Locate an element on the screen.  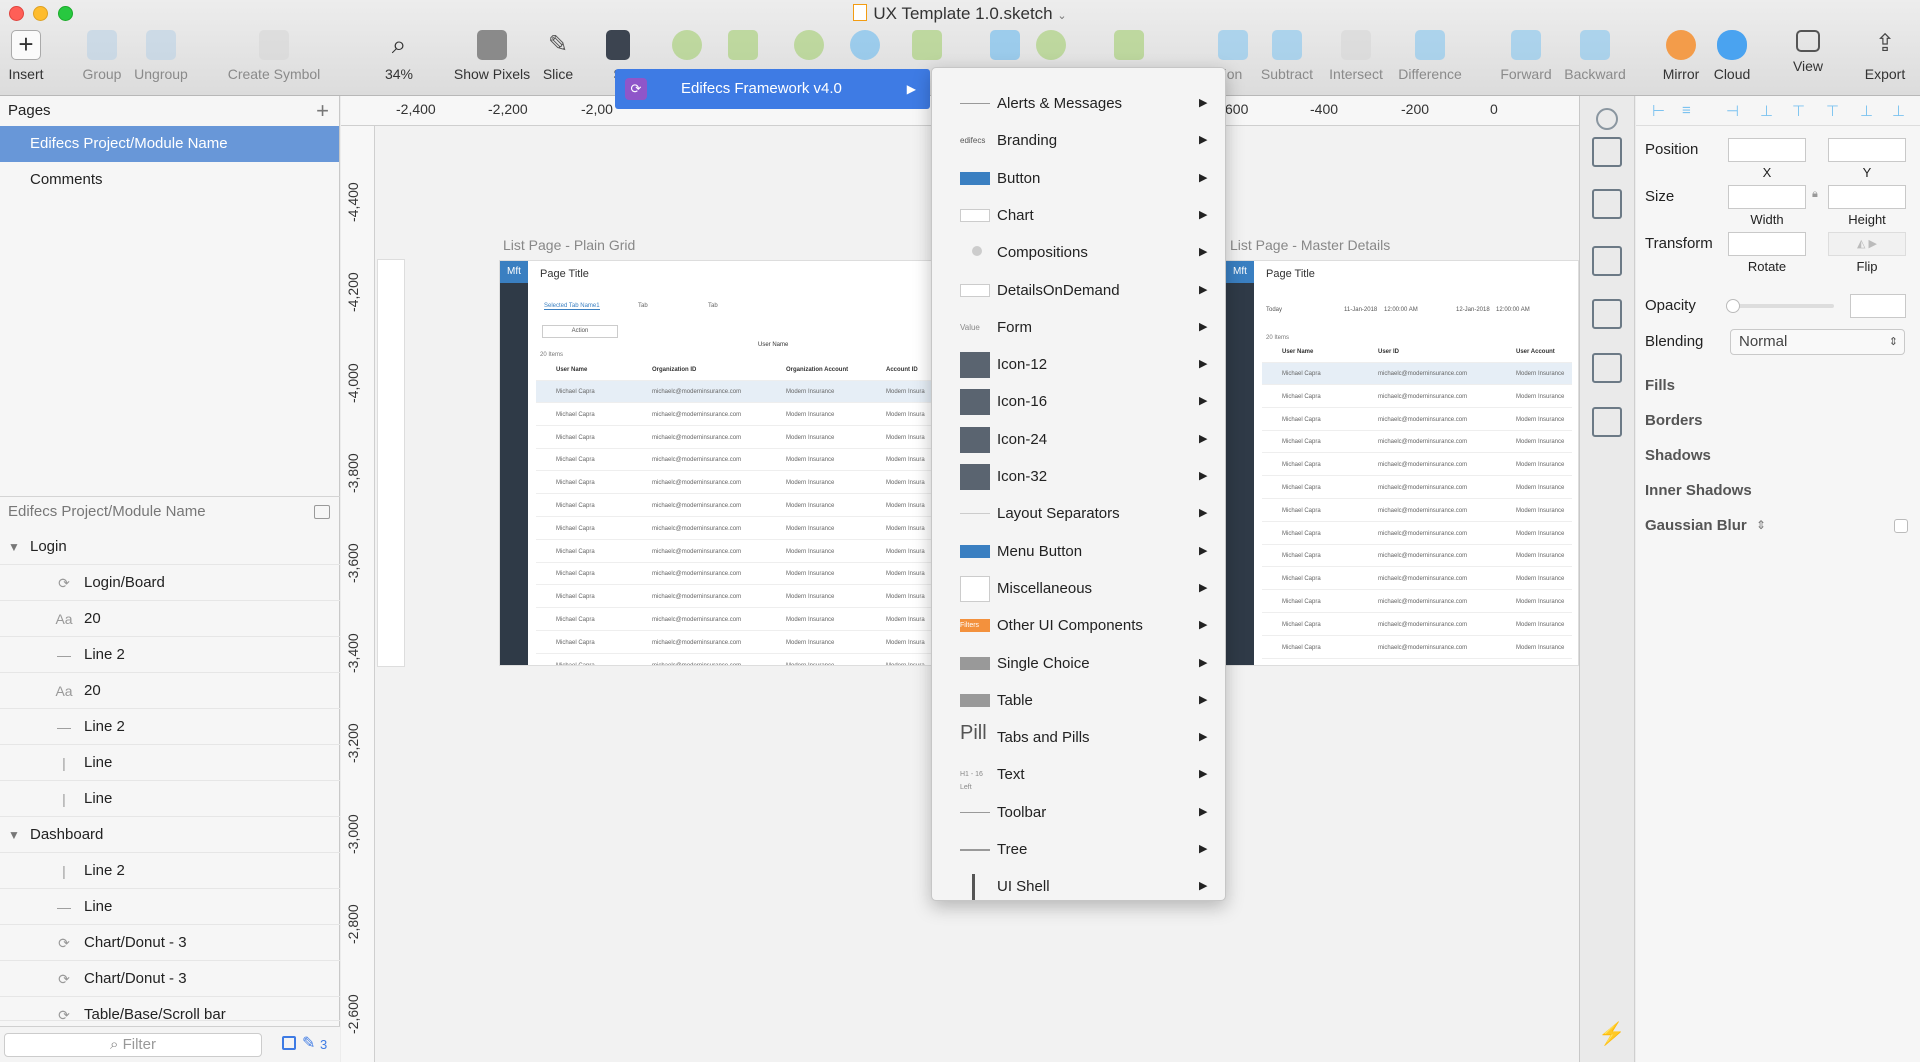
align-left-icon: ⊢ is located at coordinates (1658, 111).